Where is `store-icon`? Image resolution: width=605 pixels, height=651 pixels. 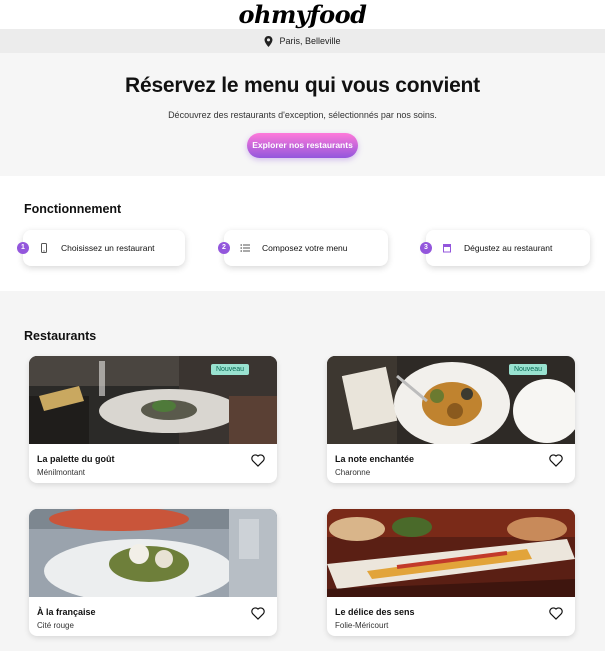
store-icon is located at coordinates (447, 248).